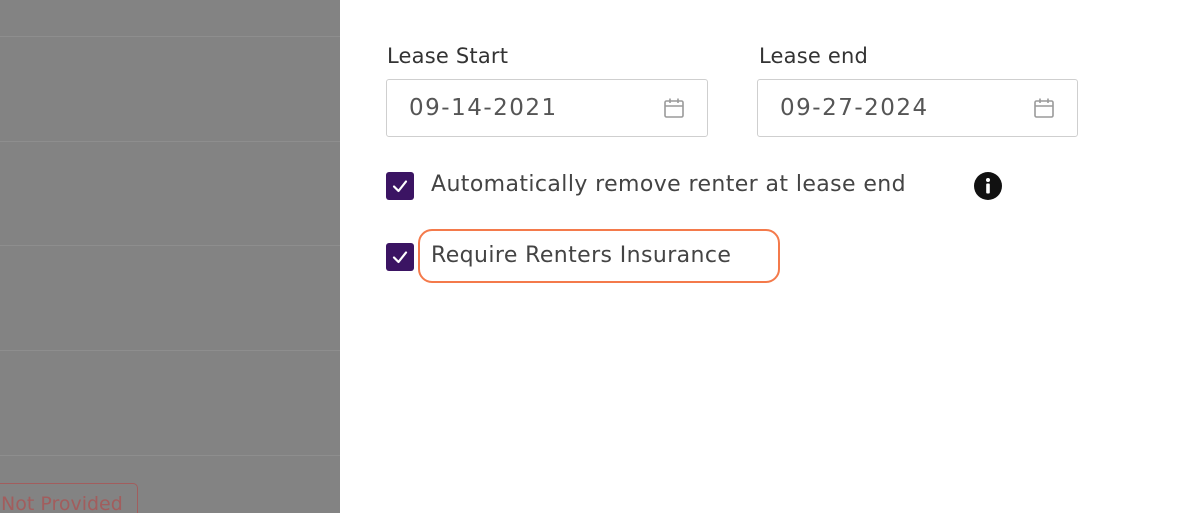 The image size is (1200, 513). Describe the element at coordinates (854, 108) in the screenshot. I see `lease-end-value: 09-27-2024` at that location.